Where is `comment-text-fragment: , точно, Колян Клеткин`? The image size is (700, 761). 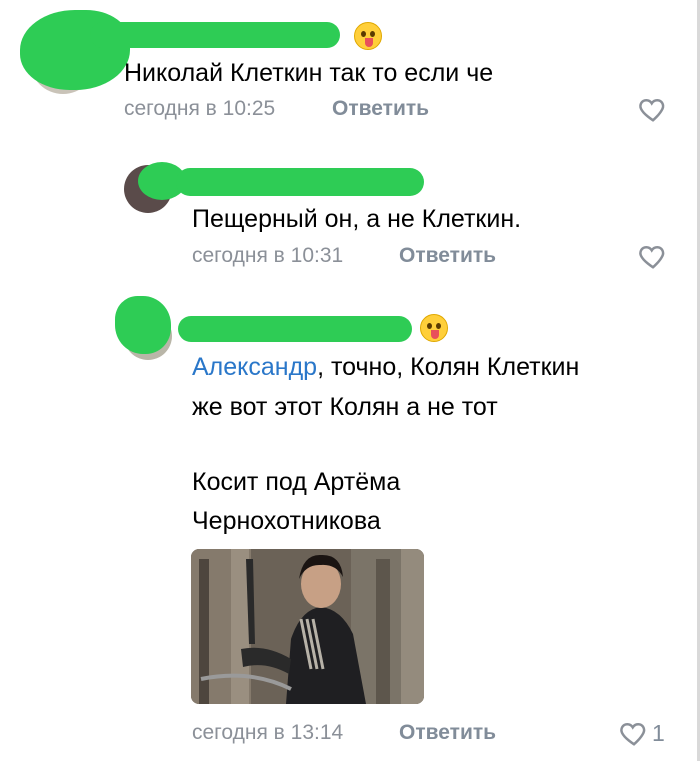
comment-text-fragment: , точно, Колян Клеткин is located at coordinates (448, 367).